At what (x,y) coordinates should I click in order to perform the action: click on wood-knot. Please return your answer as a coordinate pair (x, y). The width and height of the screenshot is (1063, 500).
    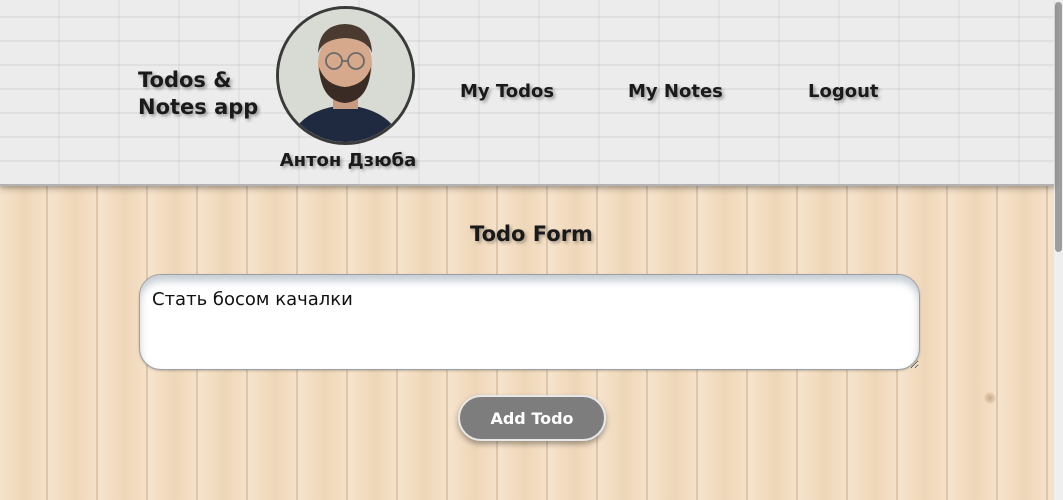
    Looking at the image, I should click on (990, 398).